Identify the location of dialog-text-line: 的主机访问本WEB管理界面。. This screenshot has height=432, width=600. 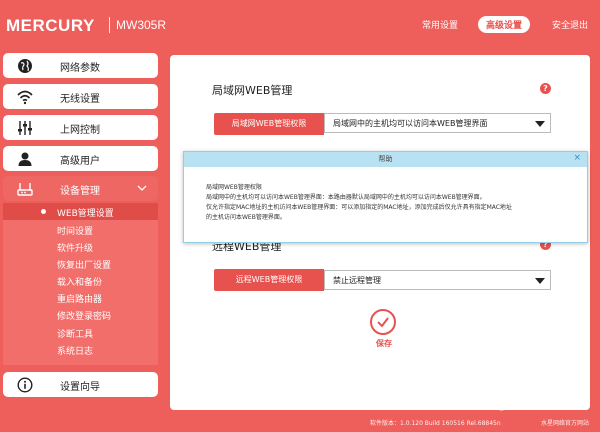
(246, 217).